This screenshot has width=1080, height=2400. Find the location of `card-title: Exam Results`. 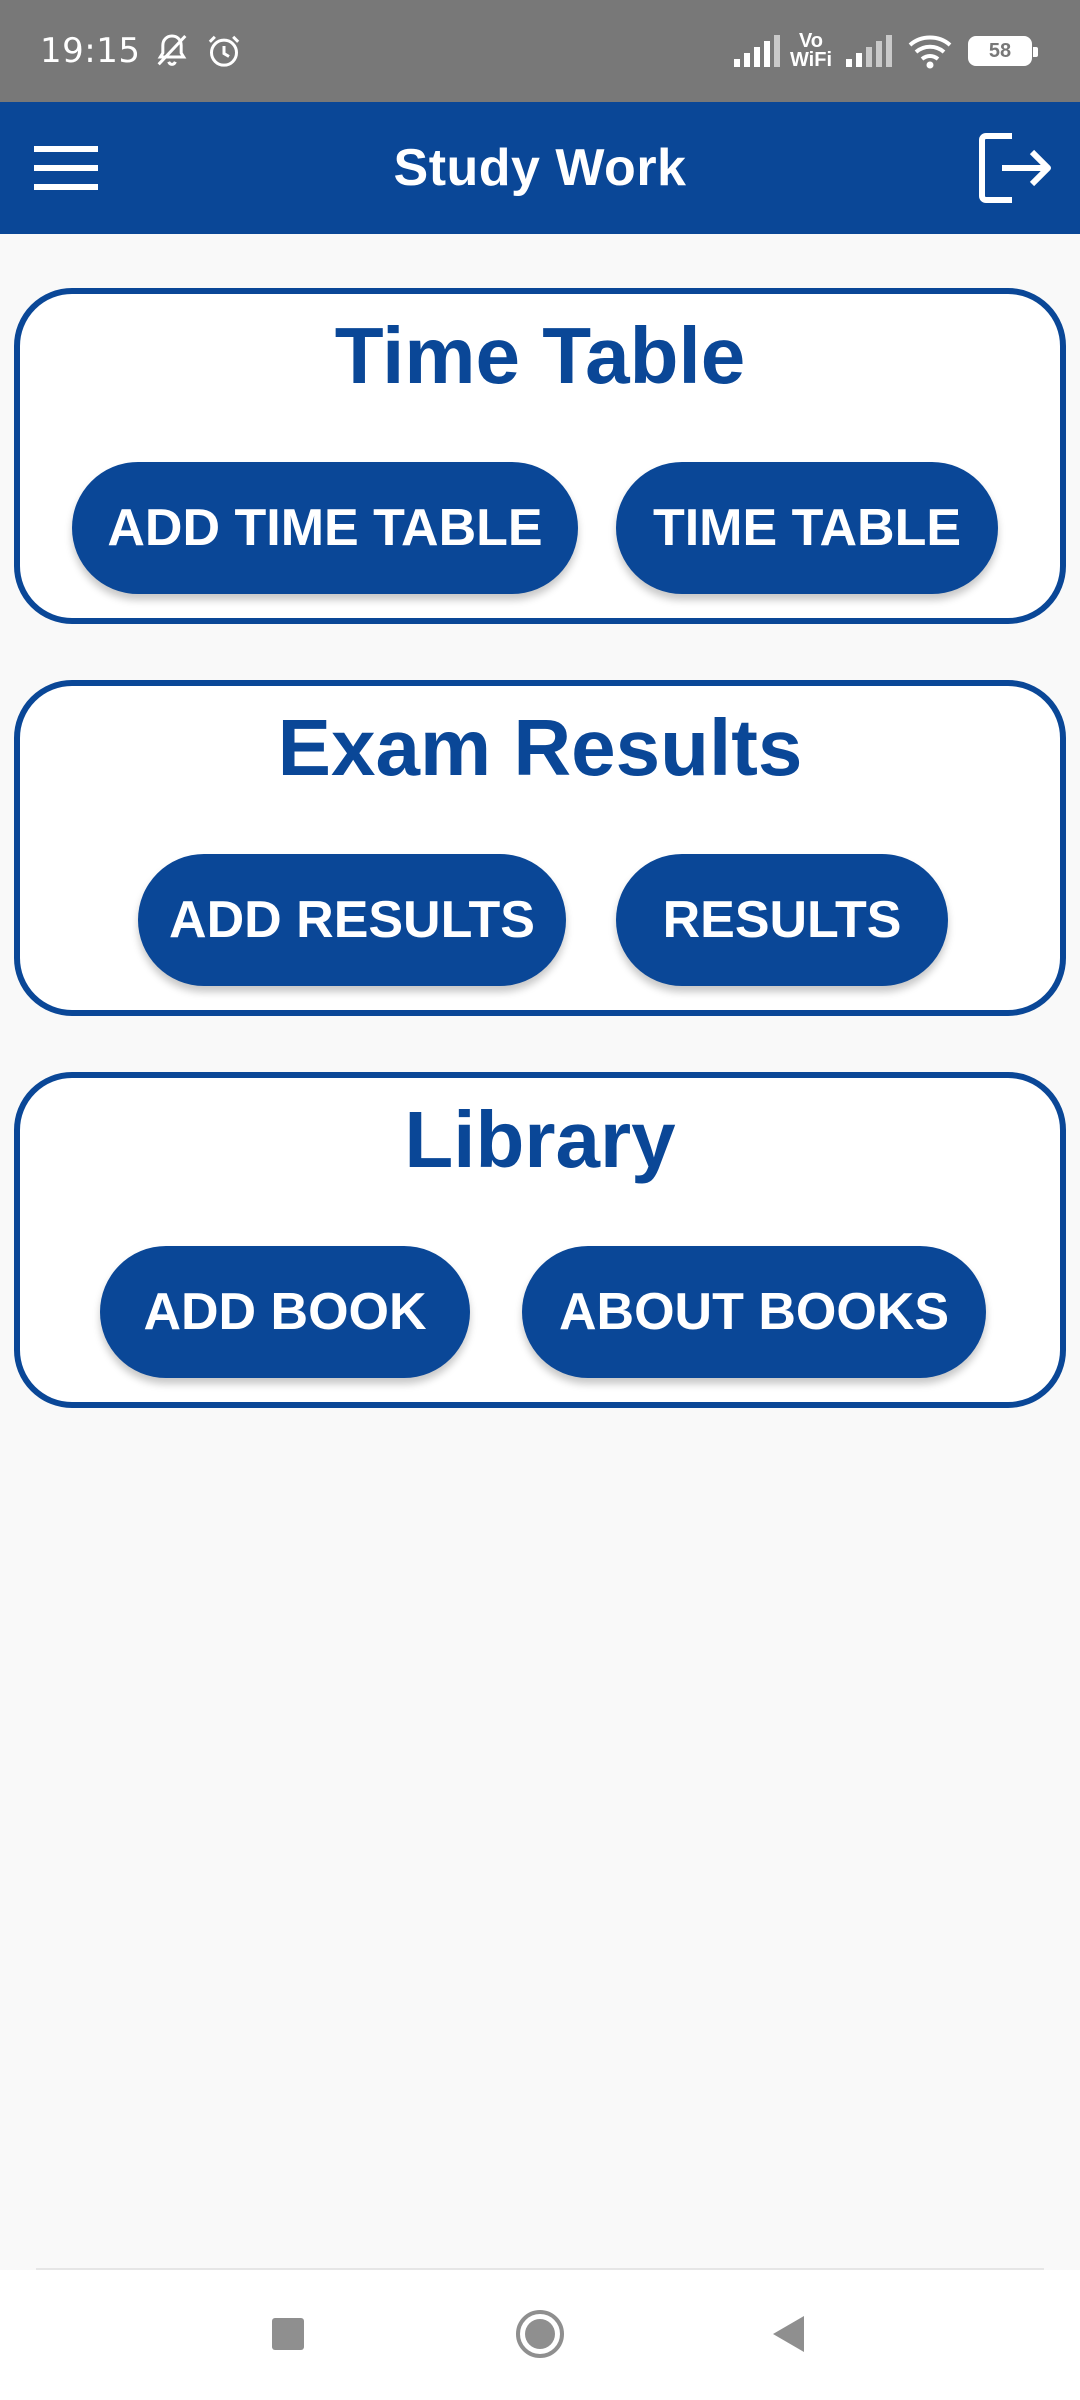

card-title: Exam Results is located at coordinates (540, 747).